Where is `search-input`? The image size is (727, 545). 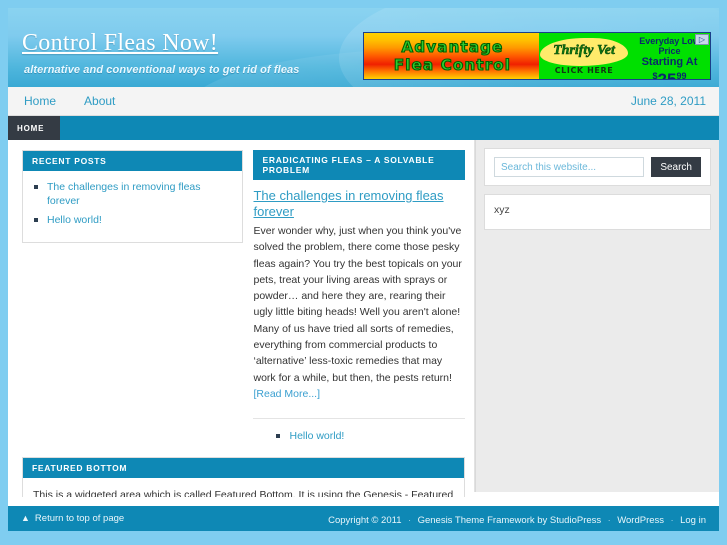 search-input is located at coordinates (569, 167).